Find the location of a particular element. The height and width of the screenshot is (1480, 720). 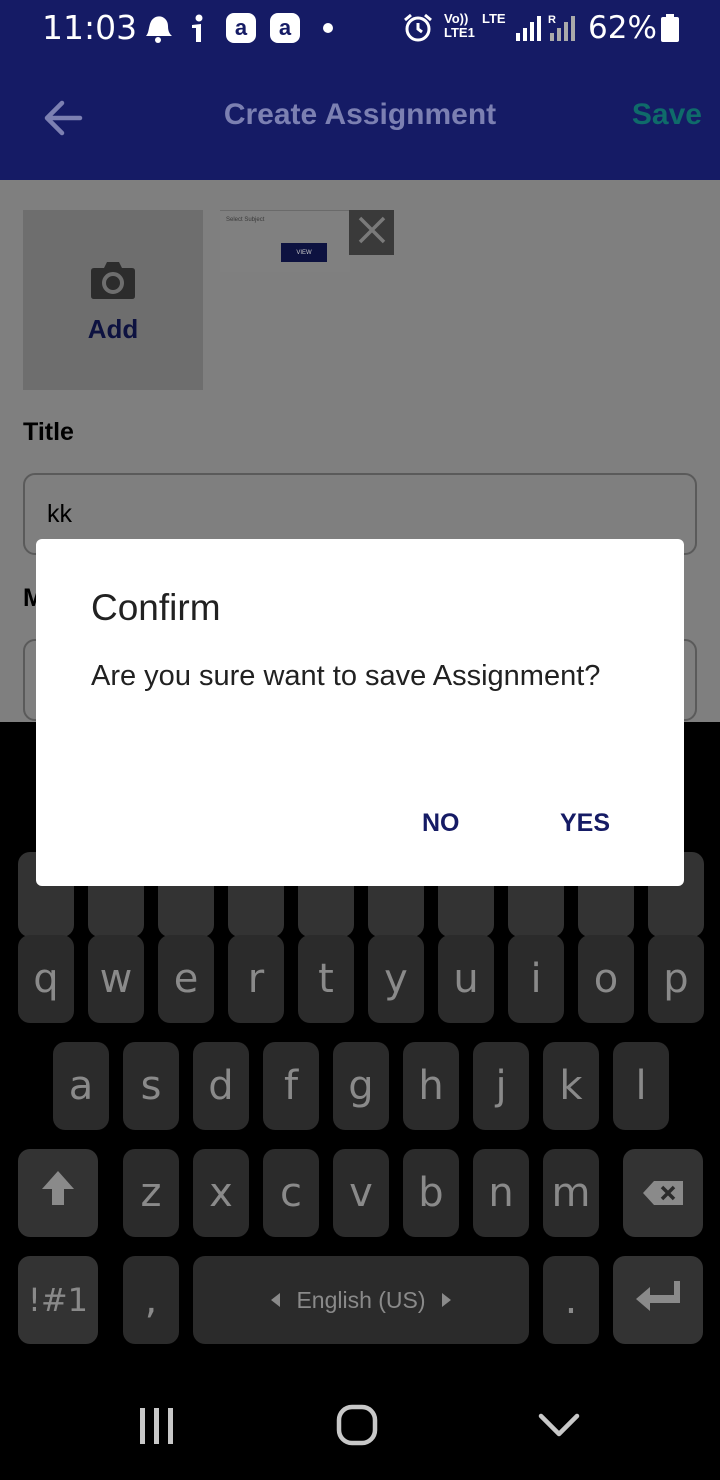

yes-button: YES is located at coordinates (585, 823).